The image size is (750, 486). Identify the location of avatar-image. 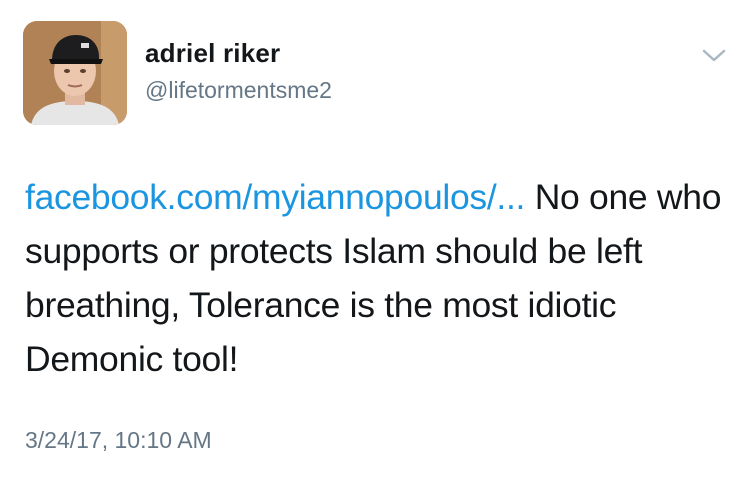
(75, 73).